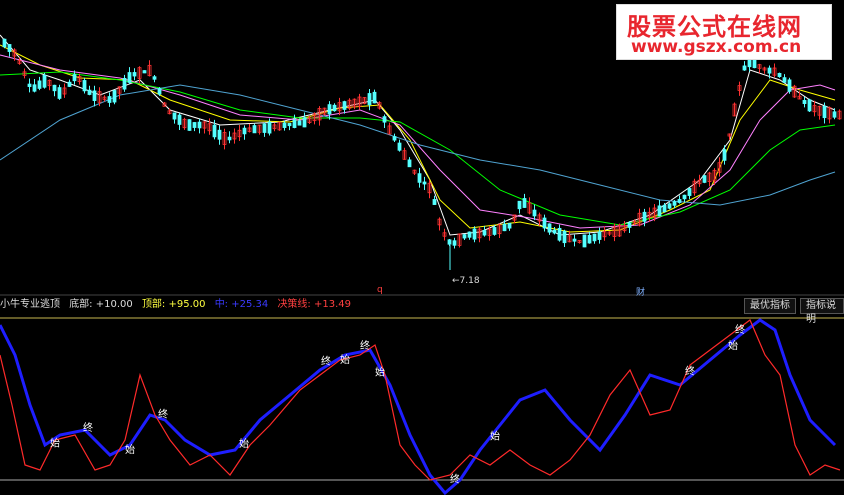  I want to click on q-marker: q, so click(380, 290).